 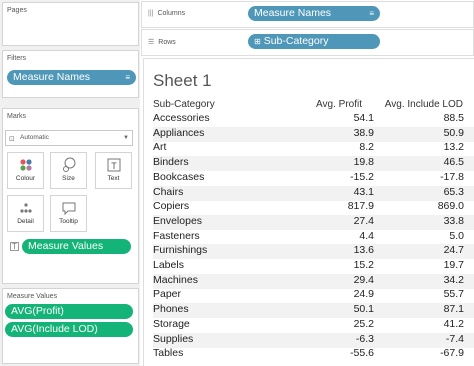 I want to click on avg-include-lod-pill: AVG(Include LOD), so click(x=69, y=329).